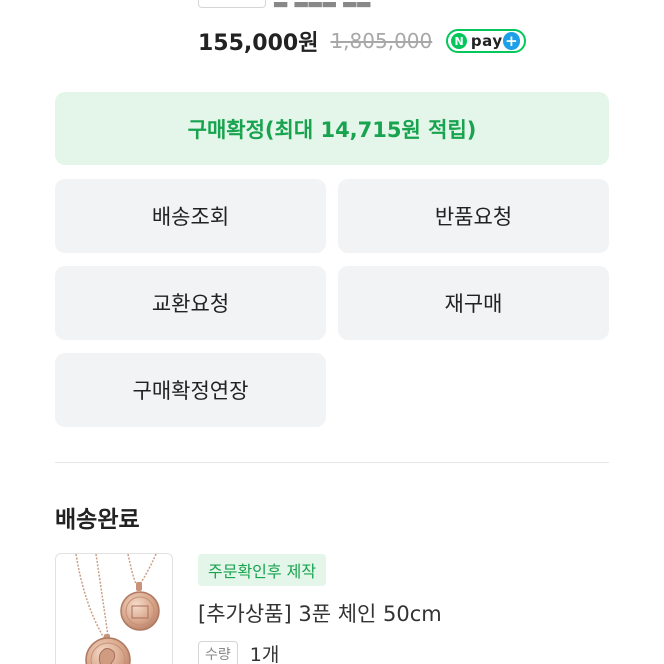 The height and width of the screenshot is (664, 664). What do you see at coordinates (232, 4) in the screenshot?
I see `previous-item-tag` at bounding box center [232, 4].